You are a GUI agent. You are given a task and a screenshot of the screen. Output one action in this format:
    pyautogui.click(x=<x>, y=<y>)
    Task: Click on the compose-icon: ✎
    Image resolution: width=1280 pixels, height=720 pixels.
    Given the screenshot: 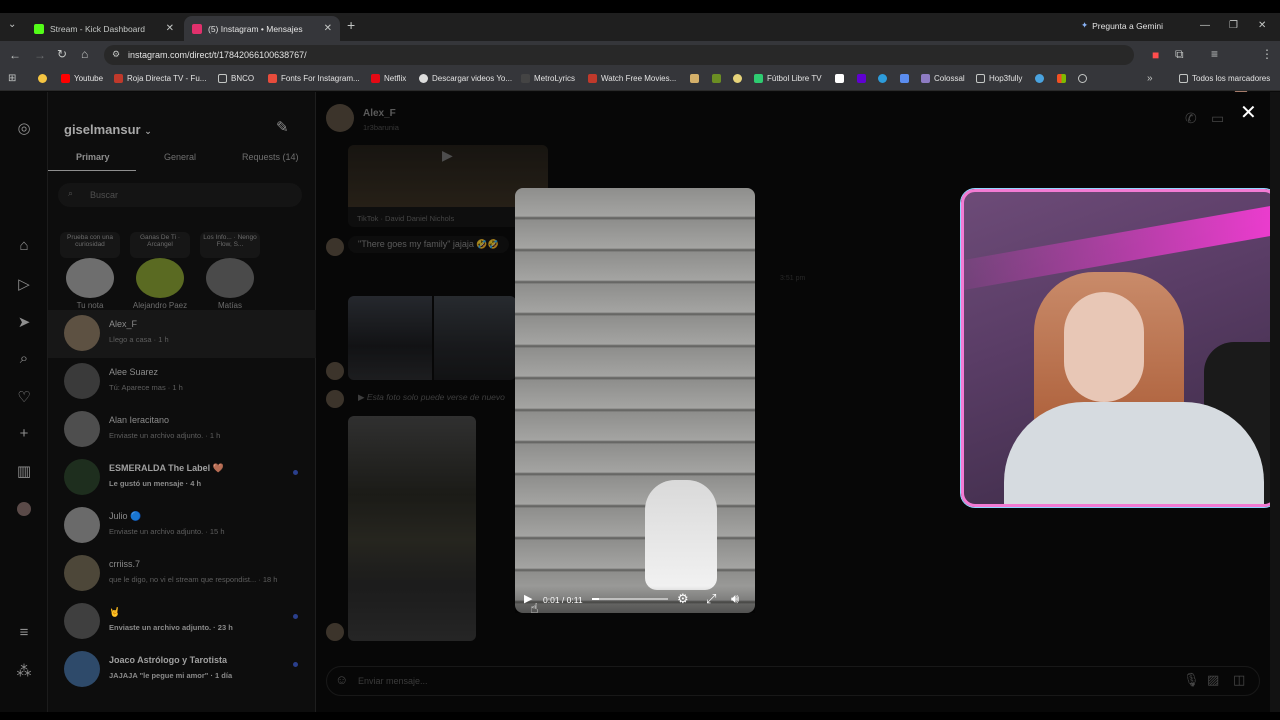 What is the action you would take?
    pyautogui.click(x=282, y=127)
    